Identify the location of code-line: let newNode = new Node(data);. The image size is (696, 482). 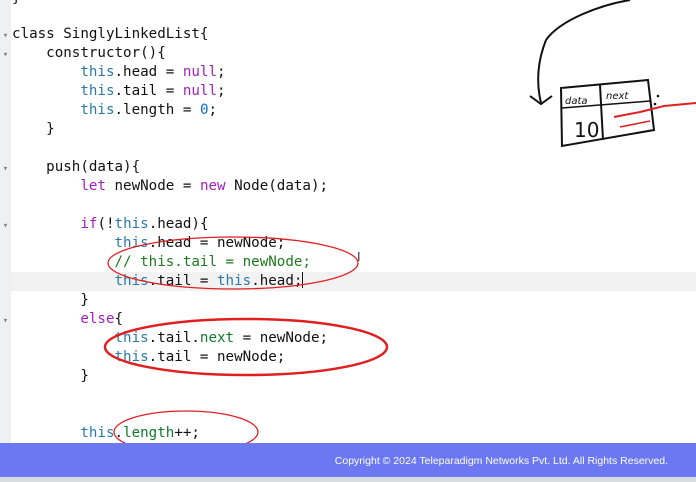
(170, 186).